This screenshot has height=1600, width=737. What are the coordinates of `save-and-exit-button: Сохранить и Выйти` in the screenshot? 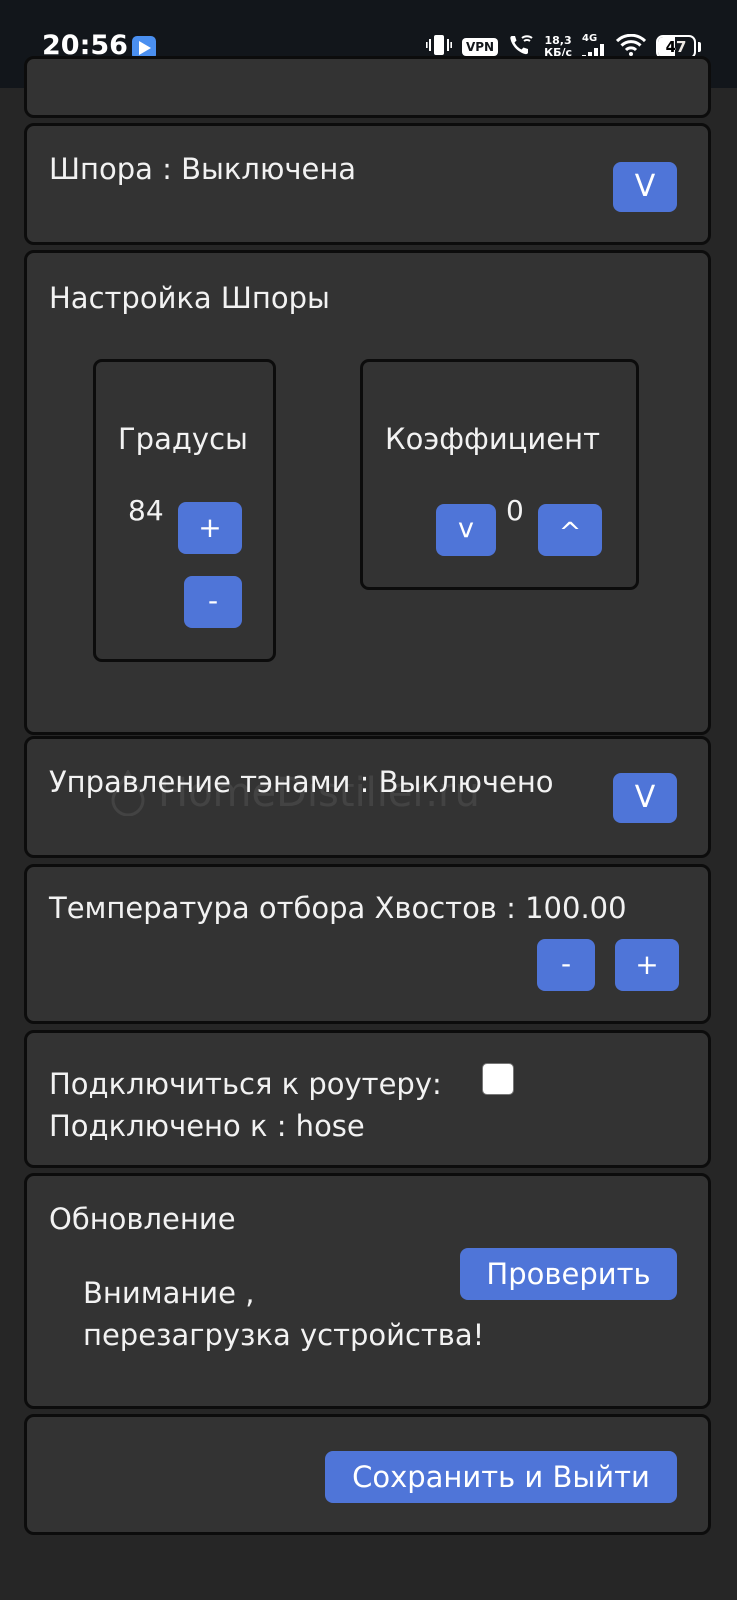 It's located at (501, 1477).